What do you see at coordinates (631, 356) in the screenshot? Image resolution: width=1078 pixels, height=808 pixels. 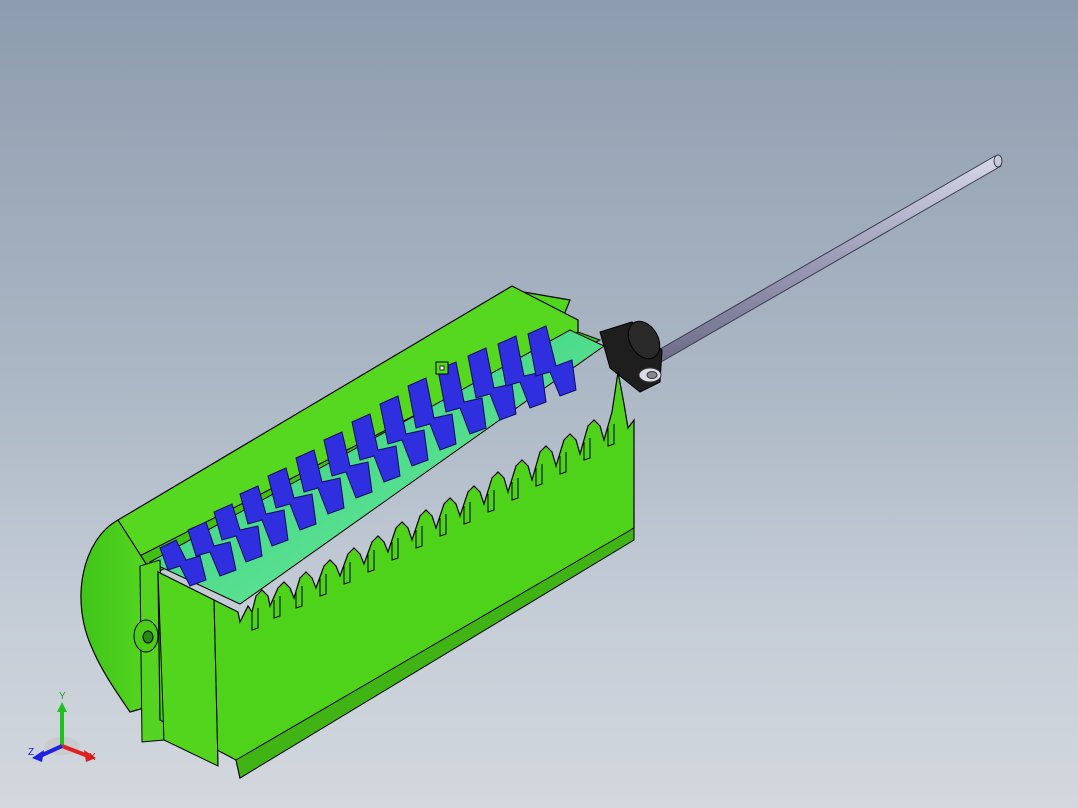 I see `motor-hub` at bounding box center [631, 356].